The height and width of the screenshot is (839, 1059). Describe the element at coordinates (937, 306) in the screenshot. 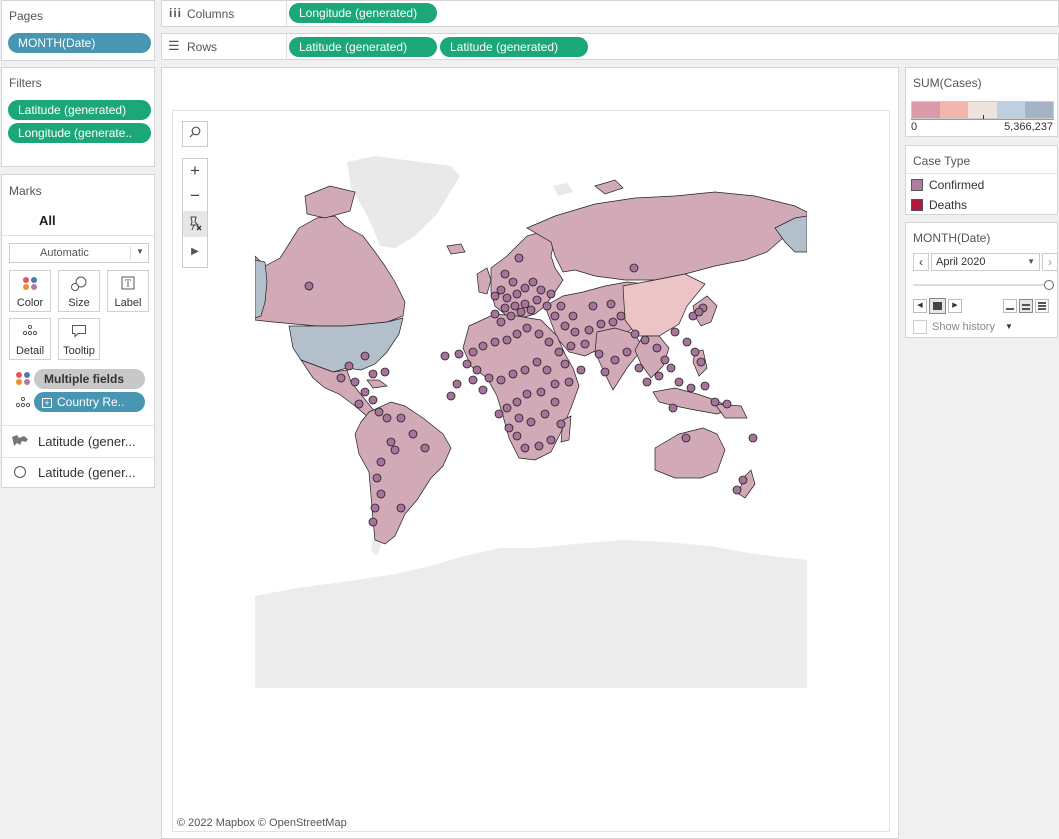

I see `stop-button` at that location.